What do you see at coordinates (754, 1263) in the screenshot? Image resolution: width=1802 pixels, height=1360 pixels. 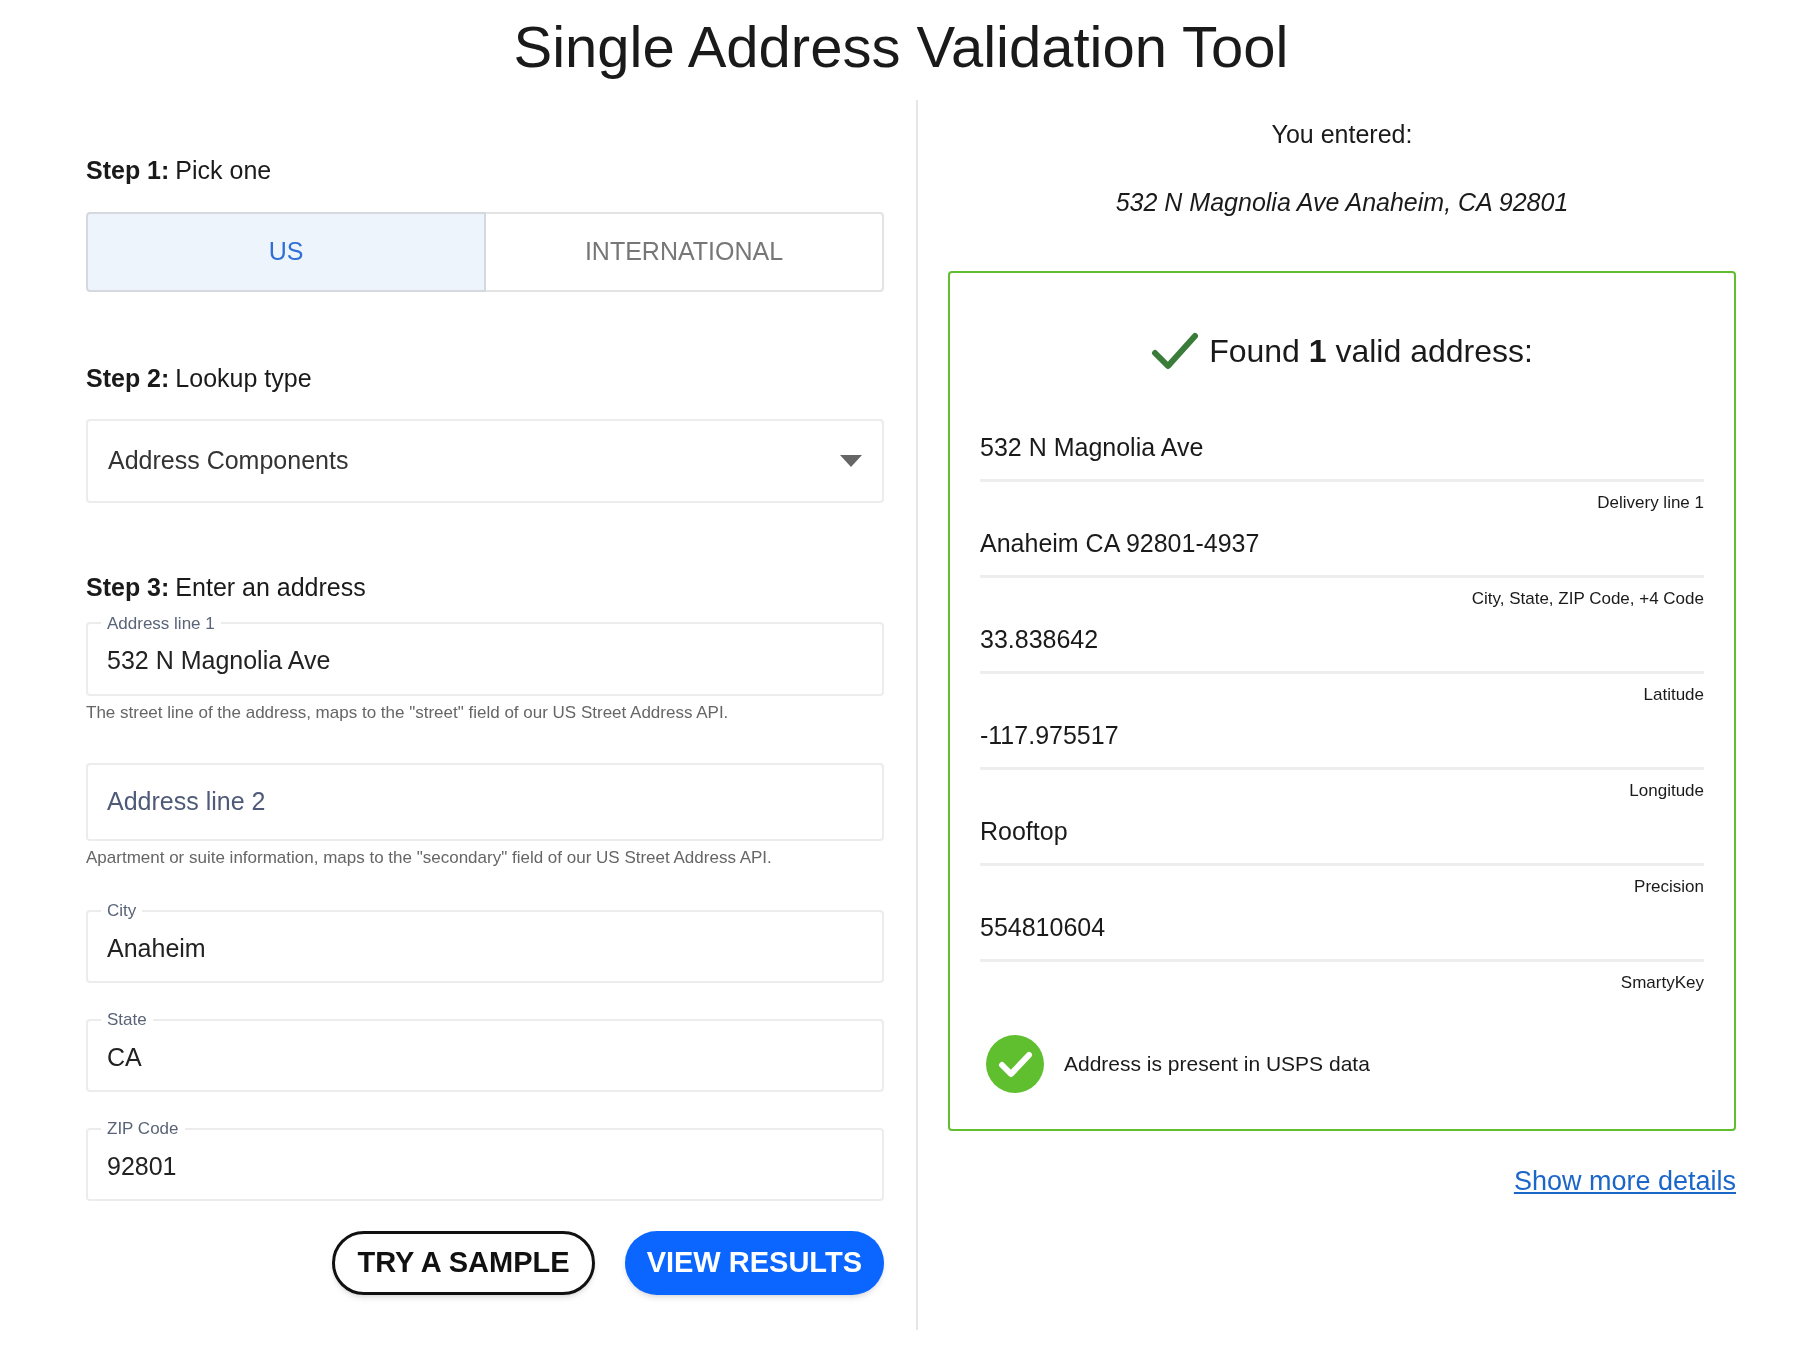 I see `view-results-button: VIEW RESULTS` at bounding box center [754, 1263].